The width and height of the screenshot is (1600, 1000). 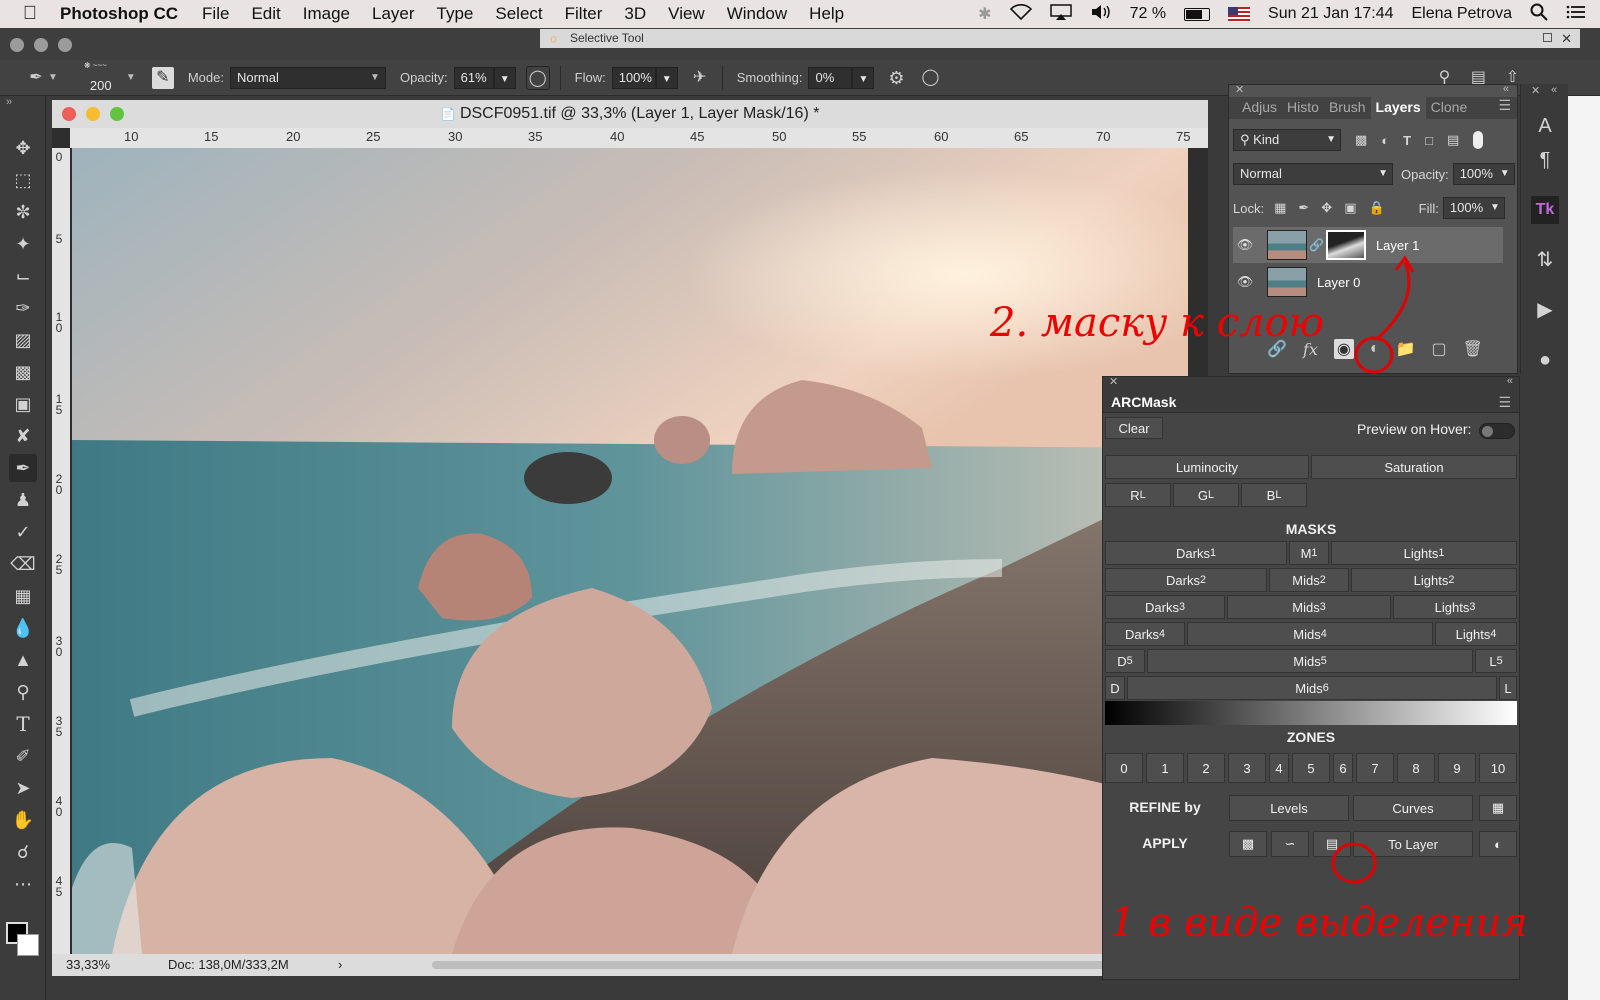 I want to click on arrow-head, so click(x=1404, y=264).